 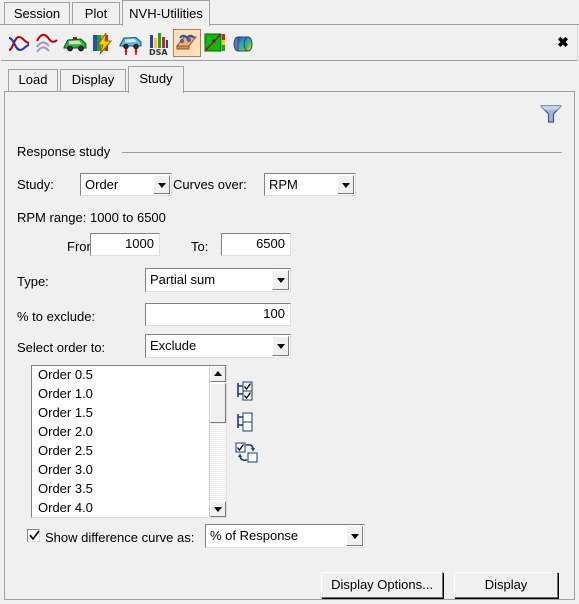 I want to click on list-item: Order 2.5, so click(x=121, y=451).